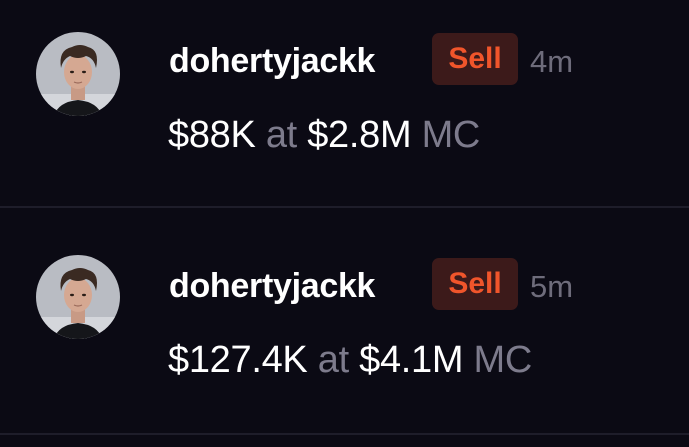  Describe the element at coordinates (411, 360) in the screenshot. I see `market-cap-value: $4.1M` at that location.